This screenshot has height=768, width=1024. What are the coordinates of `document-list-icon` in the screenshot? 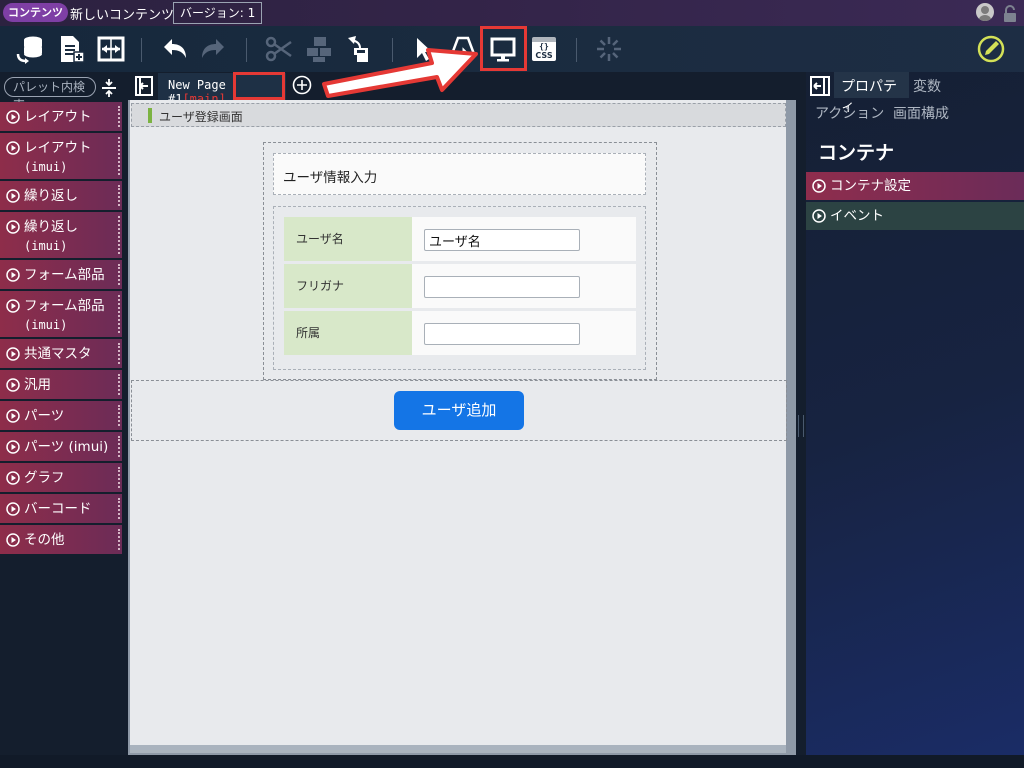 It's located at (71, 49).